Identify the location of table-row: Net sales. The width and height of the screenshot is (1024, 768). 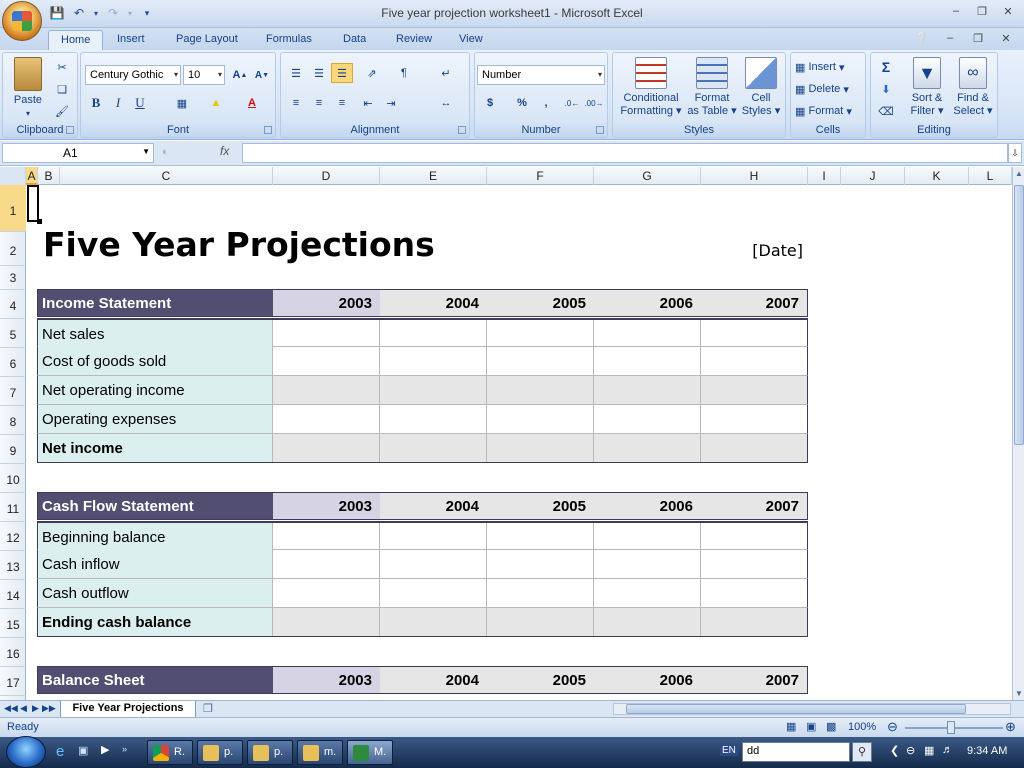
(422, 333).